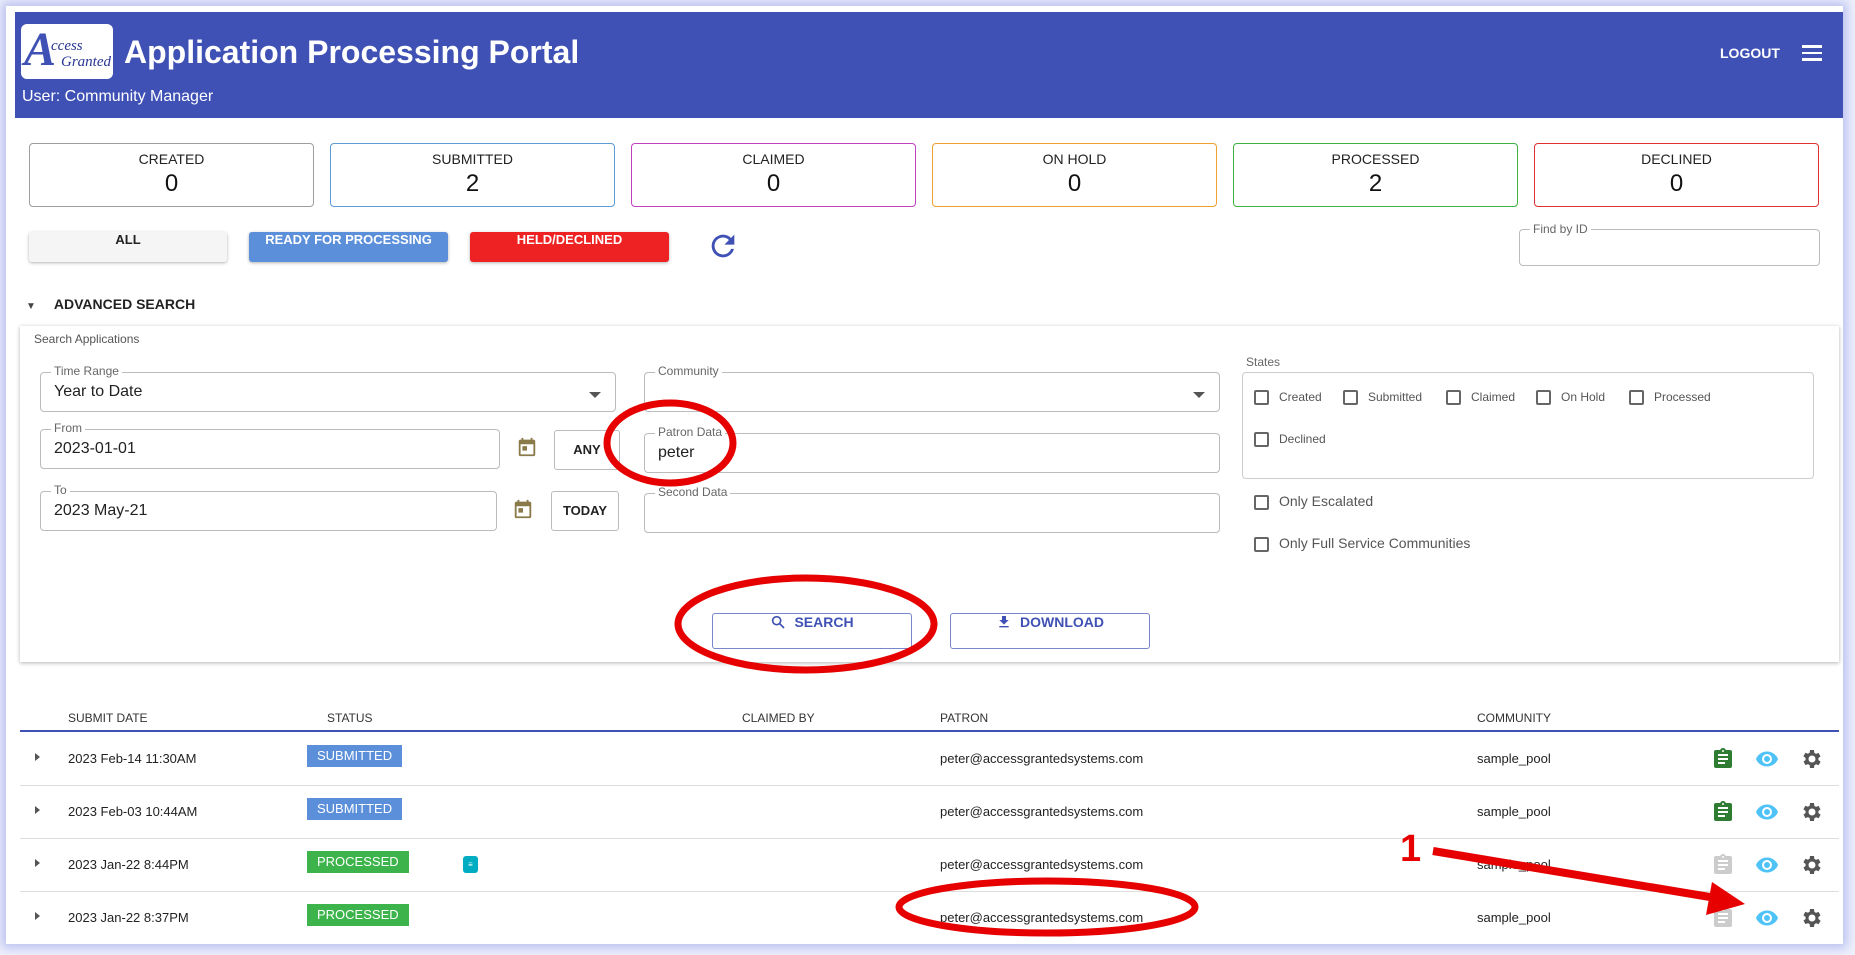 This screenshot has height=955, width=1855. What do you see at coordinates (68, 428) in the screenshot?
I see `from-label: From` at bounding box center [68, 428].